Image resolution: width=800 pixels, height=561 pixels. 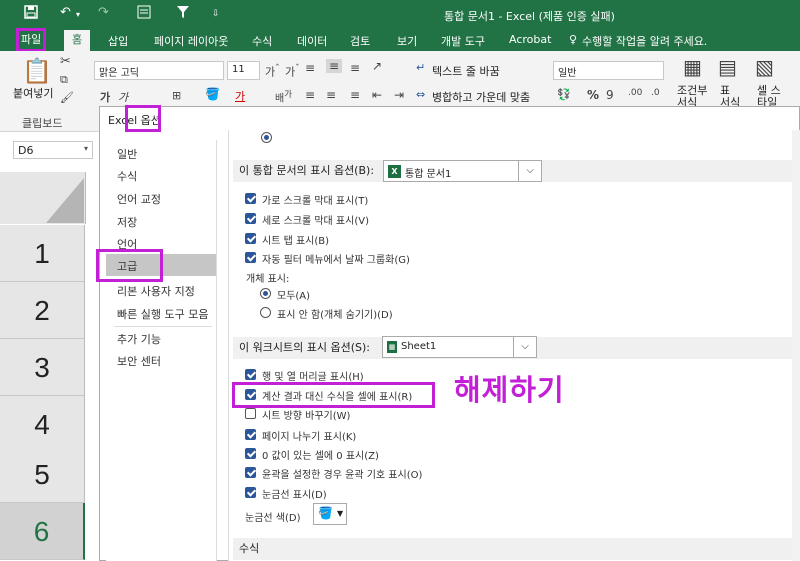 I want to click on checkbox-right-to-left, so click(x=250, y=413).